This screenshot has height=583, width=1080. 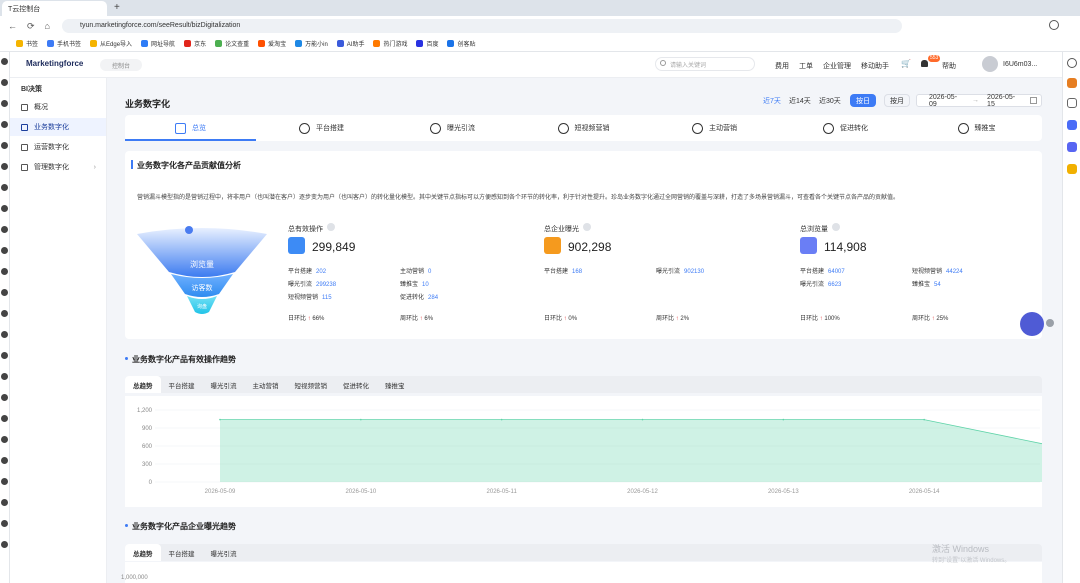 What do you see at coordinates (1072, 169) in the screenshot?
I see `wallet-icon` at bounding box center [1072, 169].